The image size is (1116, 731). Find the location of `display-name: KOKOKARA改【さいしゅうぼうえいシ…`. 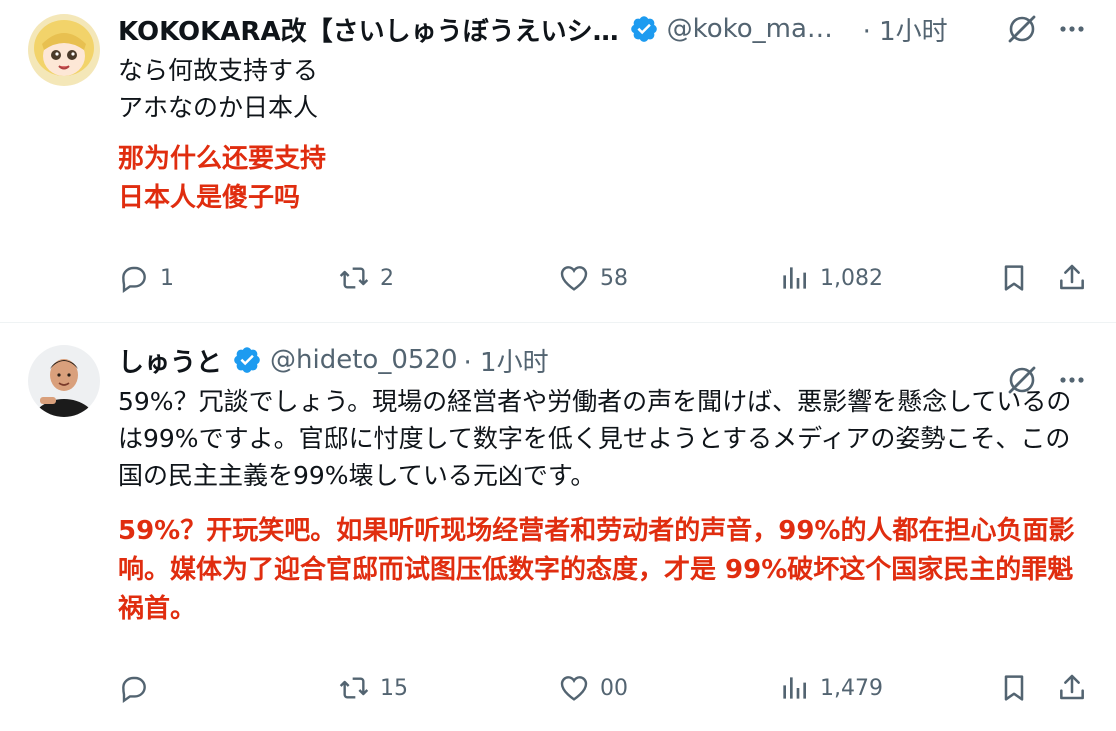

display-name: KOKOKARA改【さいしゅうぼうえいシ… is located at coordinates (368, 29).